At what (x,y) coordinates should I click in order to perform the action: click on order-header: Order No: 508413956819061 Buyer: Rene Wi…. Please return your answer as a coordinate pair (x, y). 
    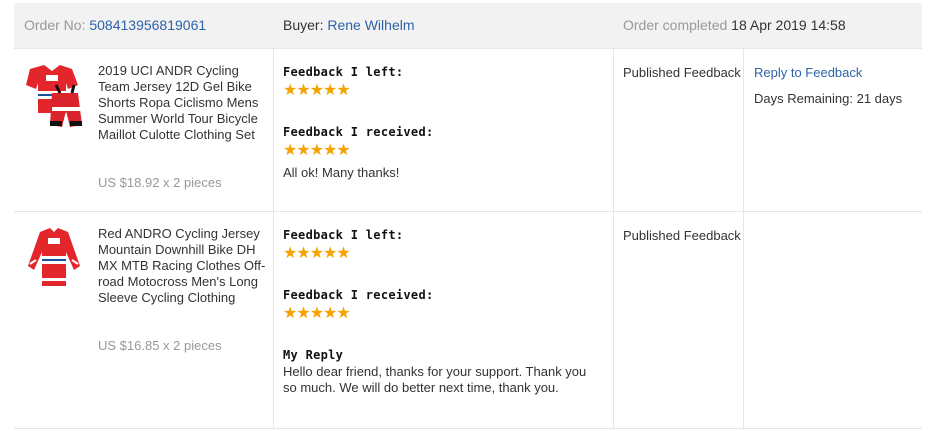
    Looking at the image, I should click on (468, 26).